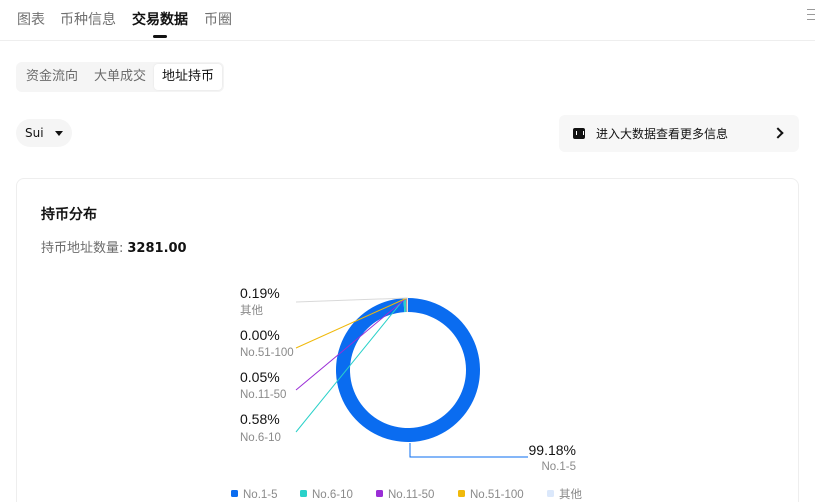 This screenshot has height=502, width=815. I want to click on slice-name-no-6-10: No.6-10, so click(260, 438).